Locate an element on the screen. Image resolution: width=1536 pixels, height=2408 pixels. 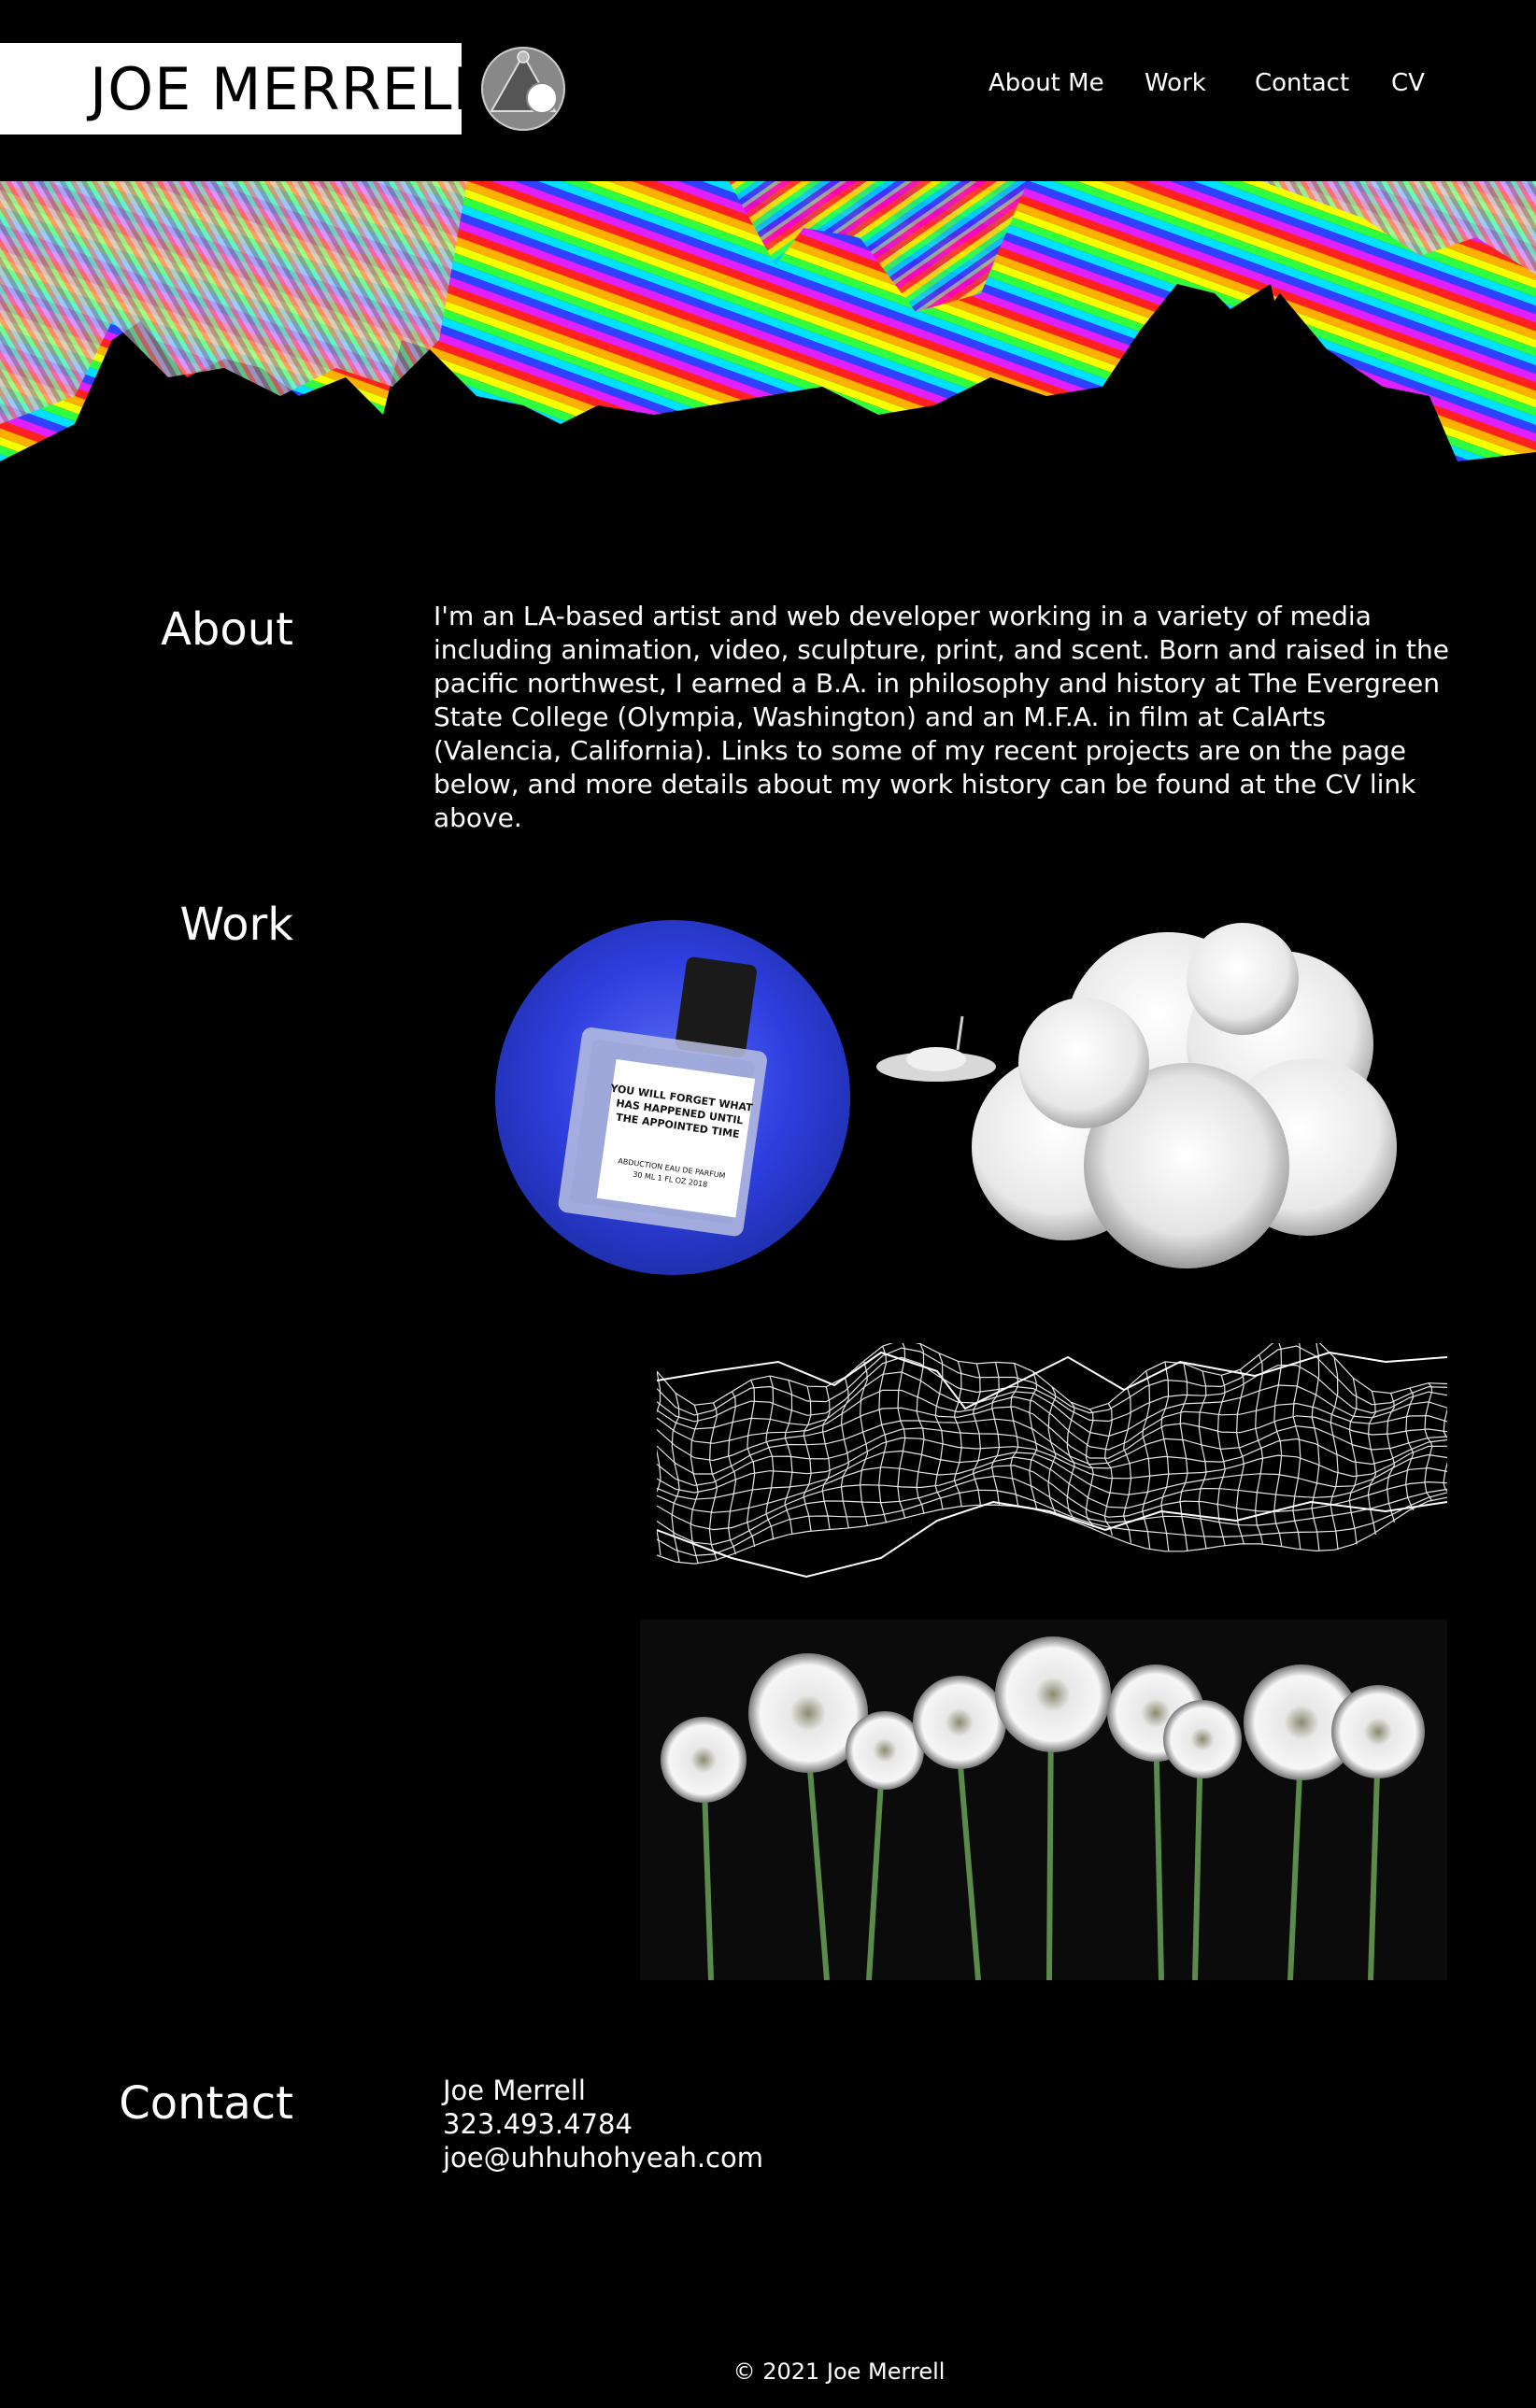
nav-cv: CV is located at coordinates (1408, 83).